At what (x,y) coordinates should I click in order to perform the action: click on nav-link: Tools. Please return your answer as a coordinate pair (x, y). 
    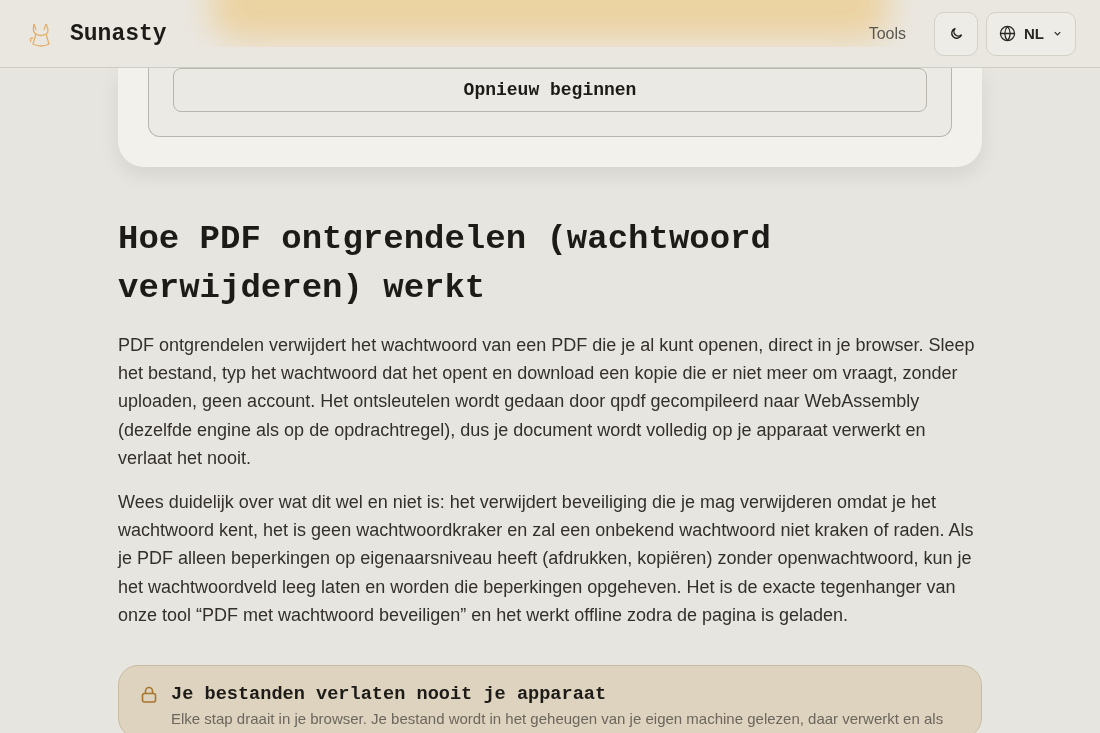
    Looking at the image, I should click on (887, 33).